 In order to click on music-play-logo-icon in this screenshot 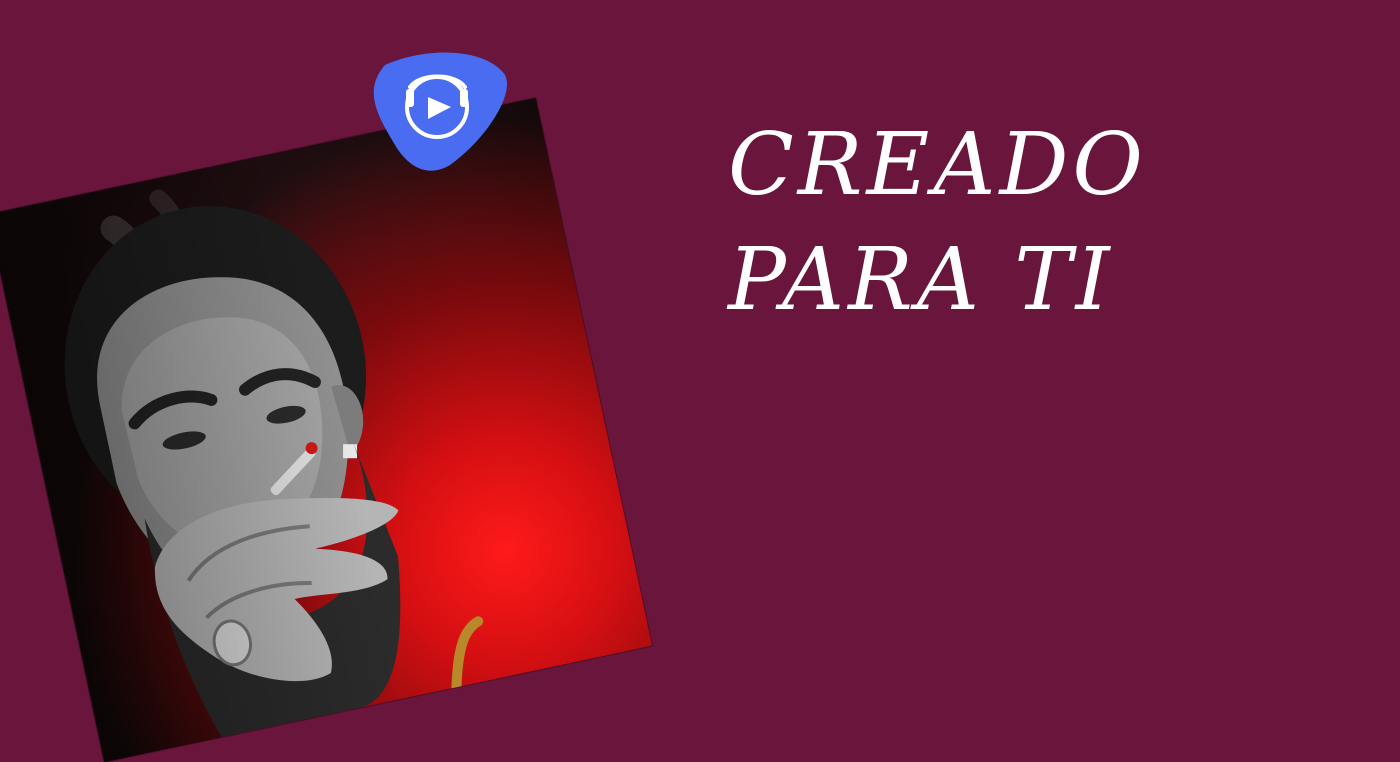, I will do `click(440, 111)`.